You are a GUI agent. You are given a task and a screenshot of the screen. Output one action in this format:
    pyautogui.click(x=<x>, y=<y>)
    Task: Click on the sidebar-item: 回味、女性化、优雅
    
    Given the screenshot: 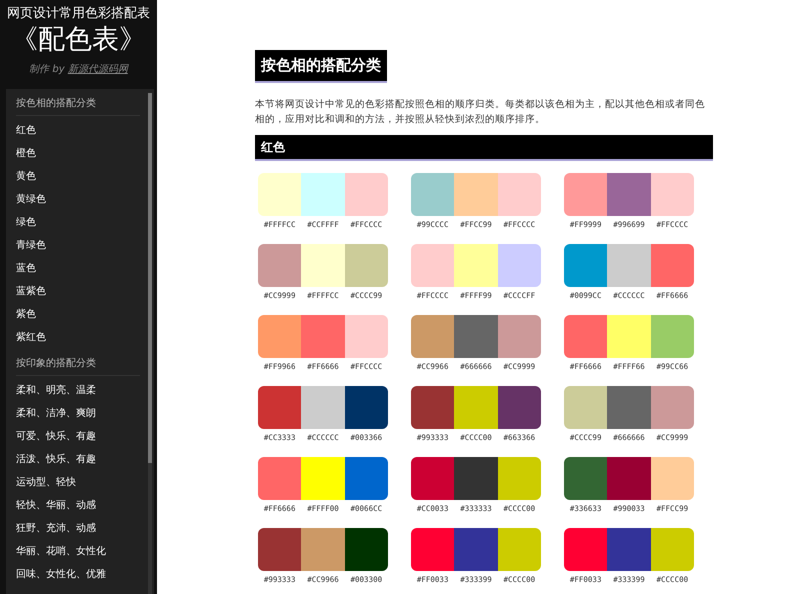 What is the action you would take?
    pyautogui.click(x=78, y=574)
    